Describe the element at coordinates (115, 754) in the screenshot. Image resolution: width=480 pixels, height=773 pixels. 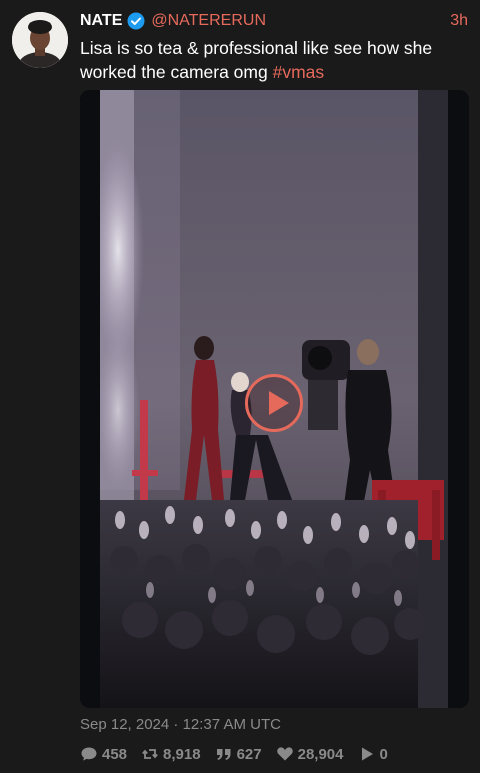
I see `comment-count: 458` at that location.